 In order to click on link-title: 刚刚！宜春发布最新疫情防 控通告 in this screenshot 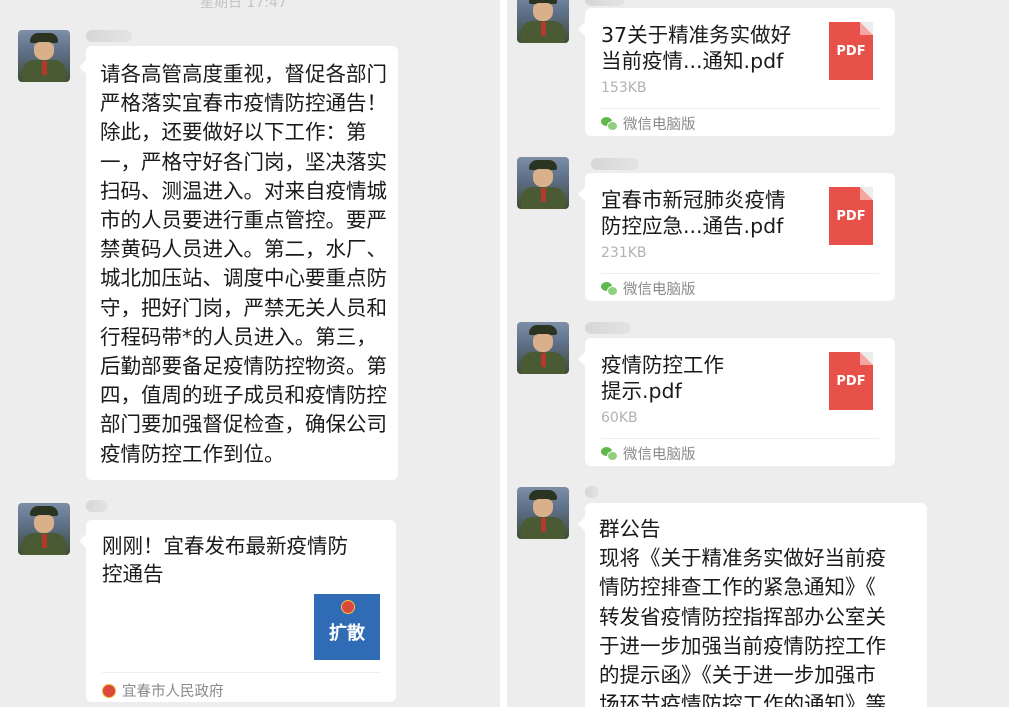, I will do `click(225, 560)`.